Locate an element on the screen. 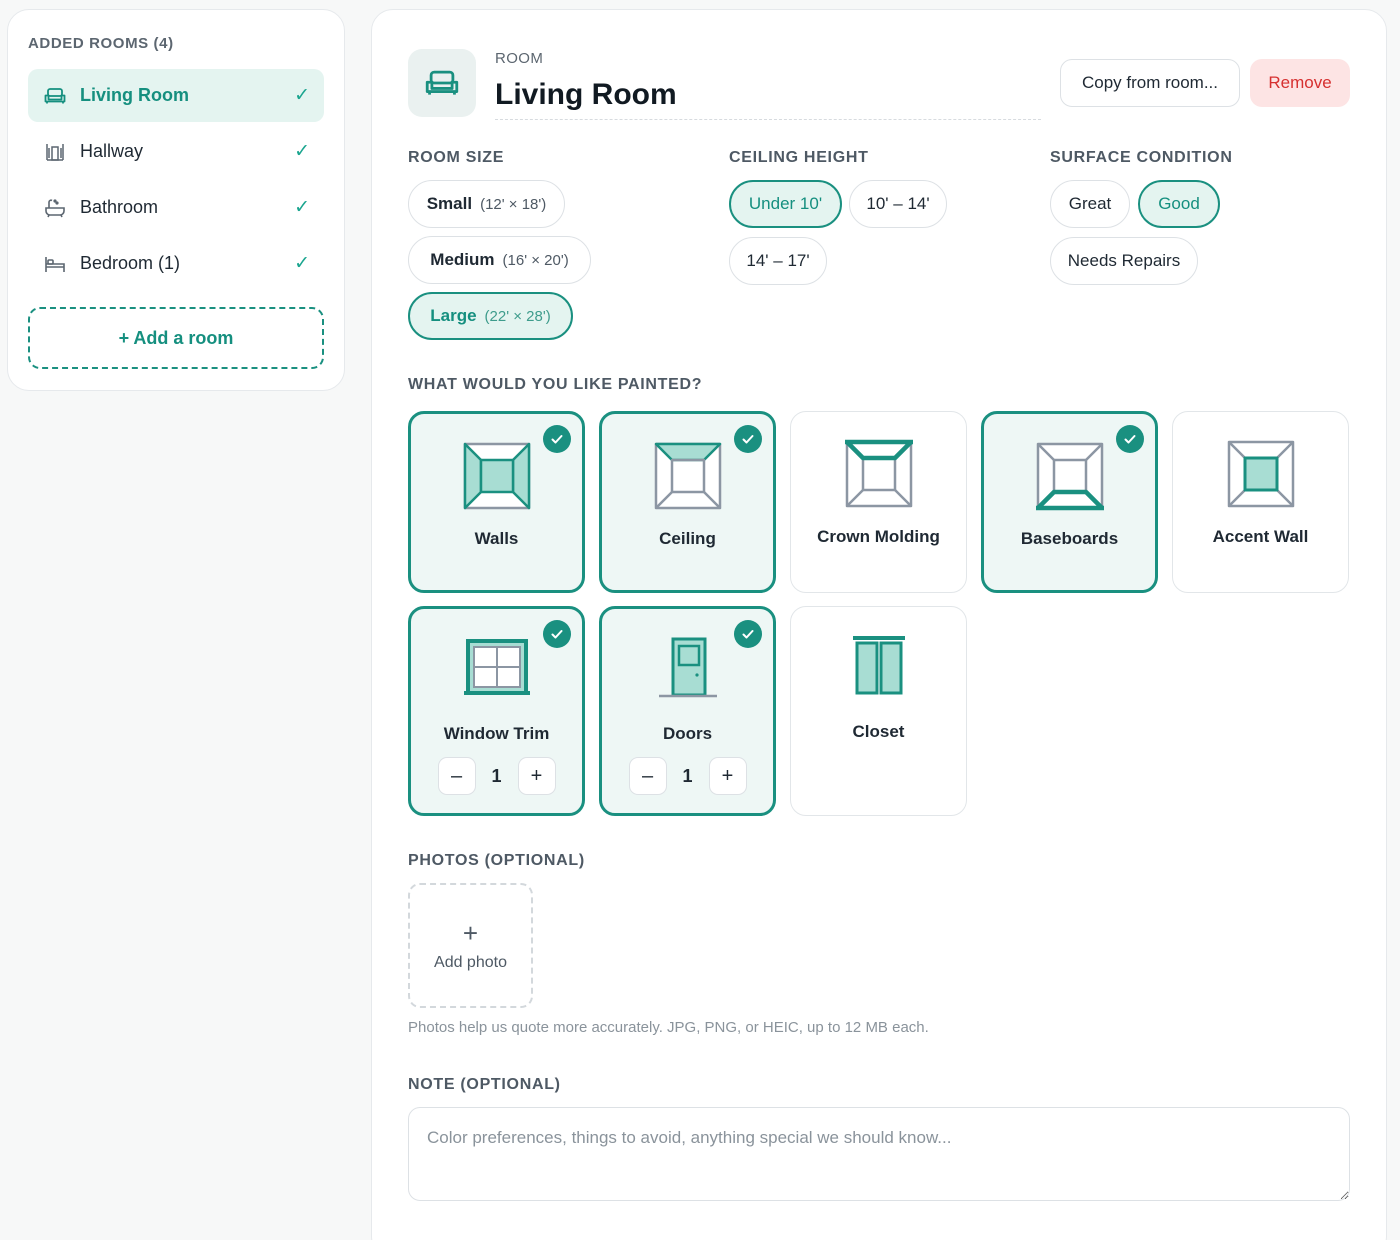  window-trim-stepper: – 1 + is located at coordinates (496, 776).